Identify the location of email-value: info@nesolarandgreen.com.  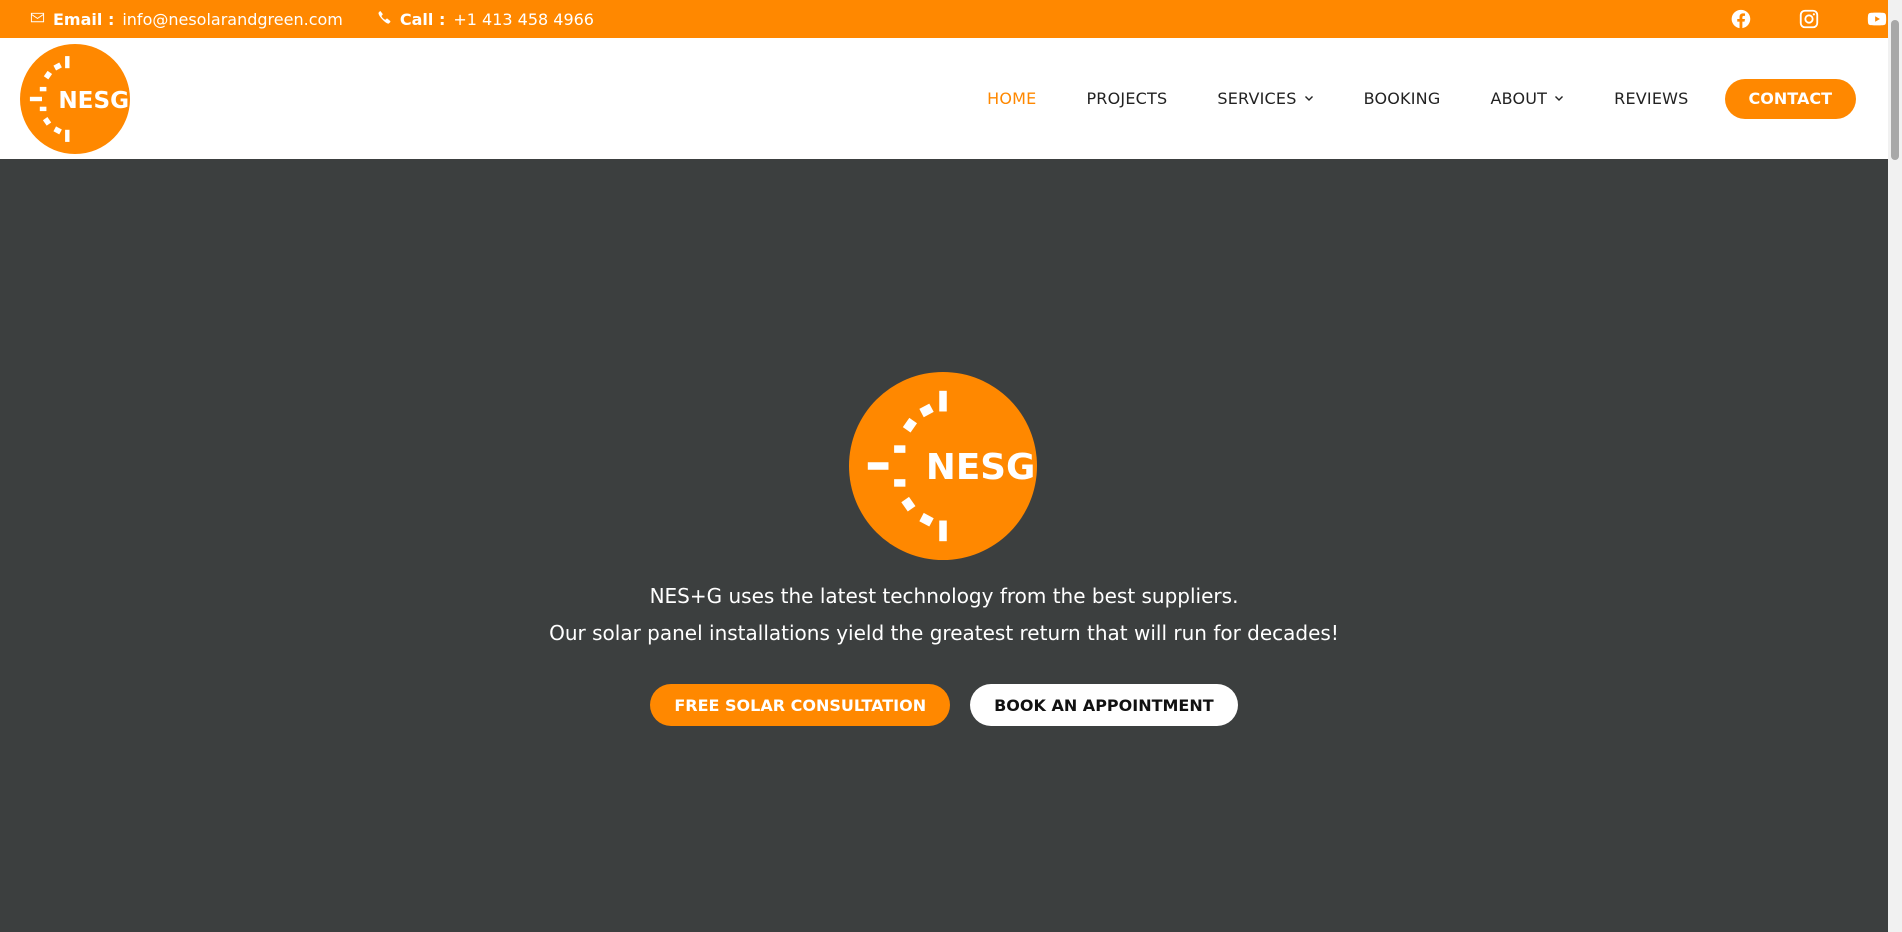
(232, 19).